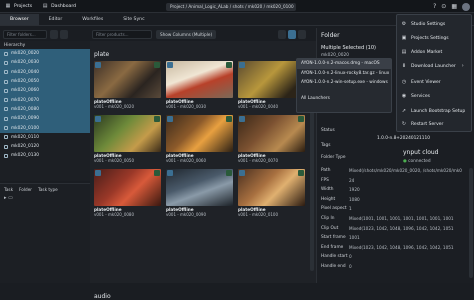  What do you see at coordinates (102, 296) in the screenshot?
I see `section-audio: audio` at bounding box center [102, 296].